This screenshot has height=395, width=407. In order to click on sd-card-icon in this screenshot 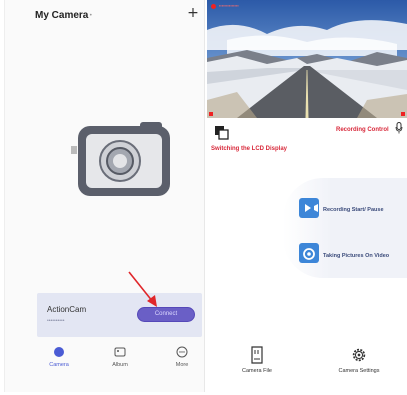, I will do `click(257, 355)`.